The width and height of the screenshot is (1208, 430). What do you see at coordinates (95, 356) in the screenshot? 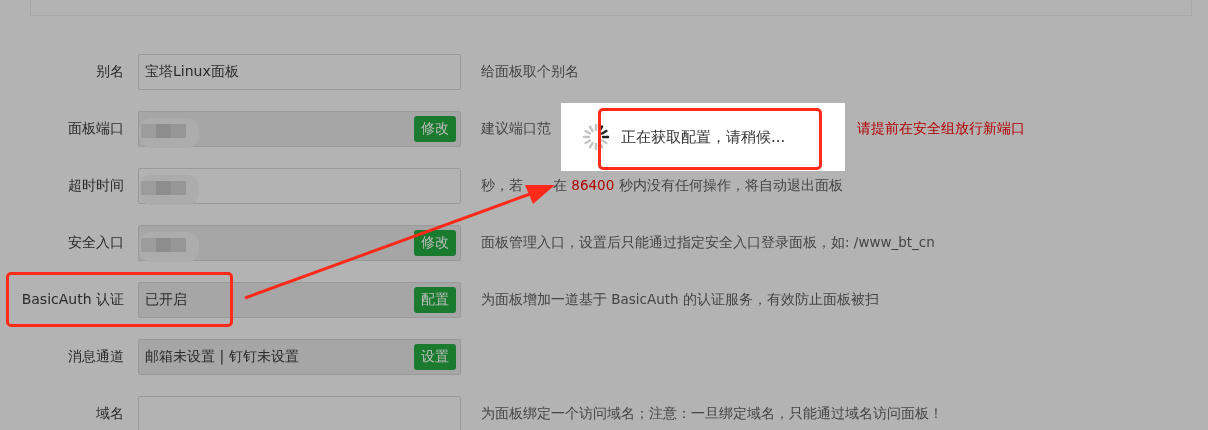
I see `field-label: 消息通道` at bounding box center [95, 356].